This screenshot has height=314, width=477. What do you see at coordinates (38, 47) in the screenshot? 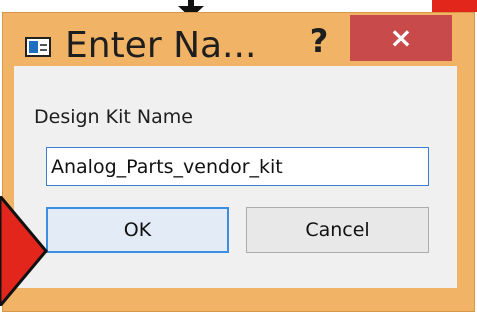
I see `dialog-window-icon` at bounding box center [38, 47].